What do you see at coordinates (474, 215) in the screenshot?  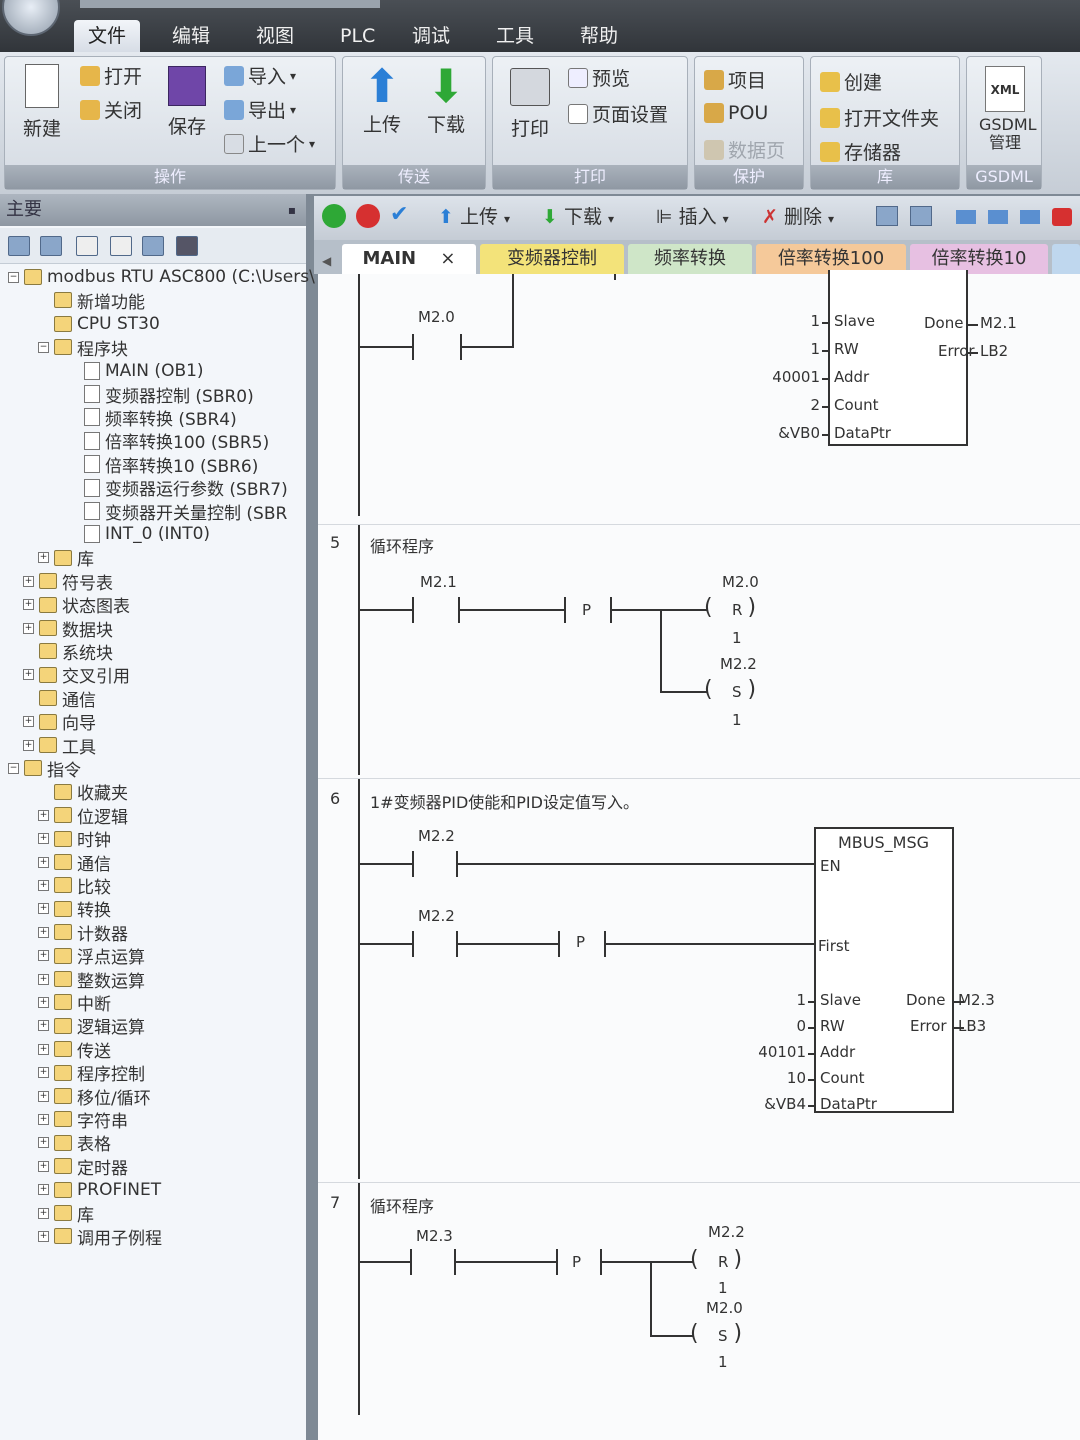 I see `toolbar-upload-button: ⬆ 上传 ▾` at bounding box center [474, 215].